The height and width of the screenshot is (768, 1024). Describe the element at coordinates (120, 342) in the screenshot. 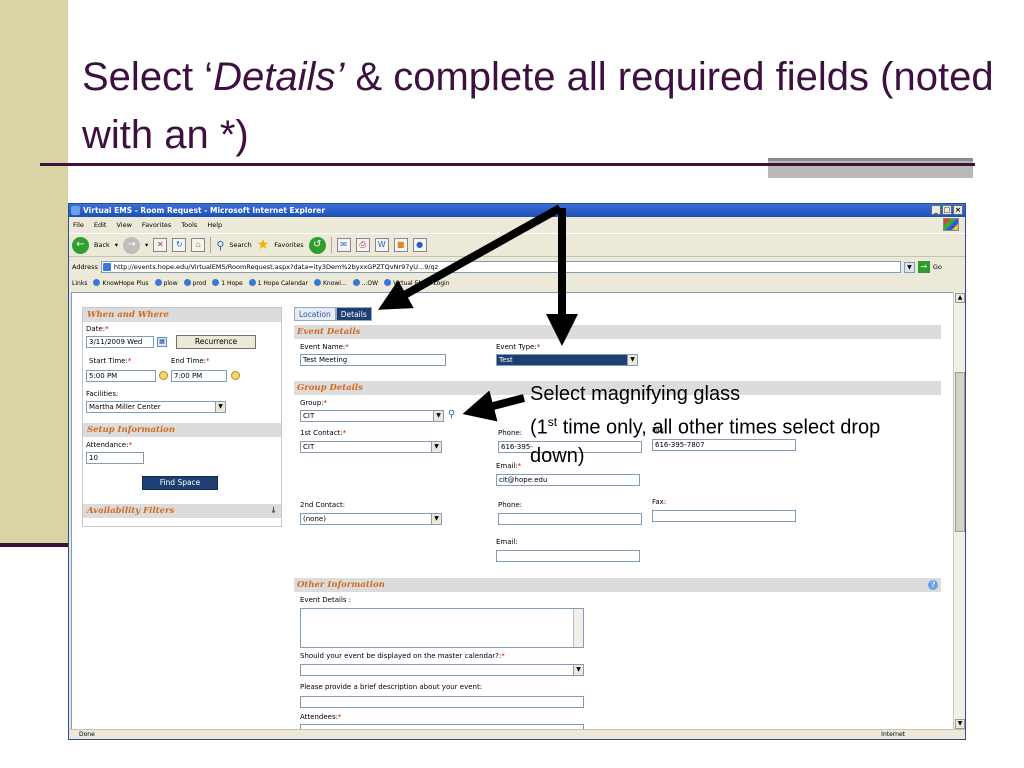

I see `date-input: 3/11/2009 Wed` at that location.